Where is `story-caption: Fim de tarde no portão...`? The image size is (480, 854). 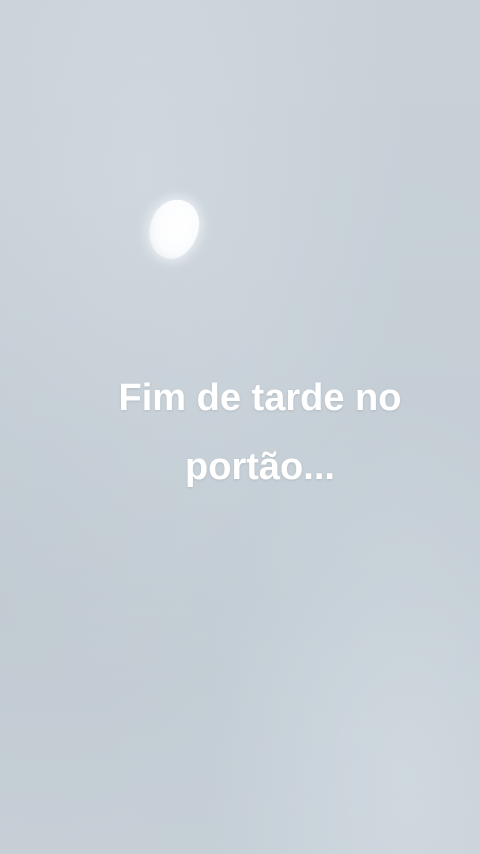 story-caption: Fim de tarde no portão... is located at coordinates (260, 433).